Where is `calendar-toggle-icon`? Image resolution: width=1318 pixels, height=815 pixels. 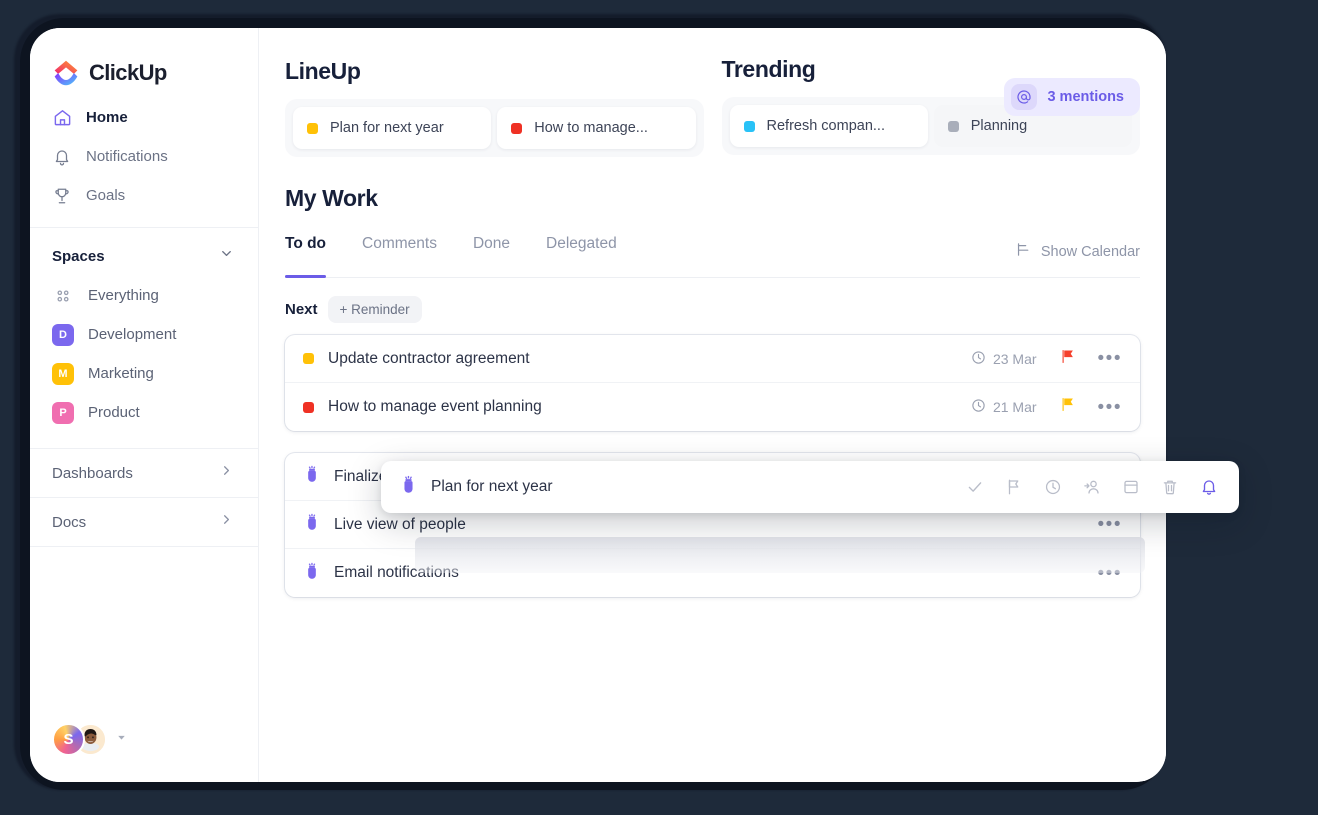 calendar-toggle-icon is located at coordinates (1023, 251).